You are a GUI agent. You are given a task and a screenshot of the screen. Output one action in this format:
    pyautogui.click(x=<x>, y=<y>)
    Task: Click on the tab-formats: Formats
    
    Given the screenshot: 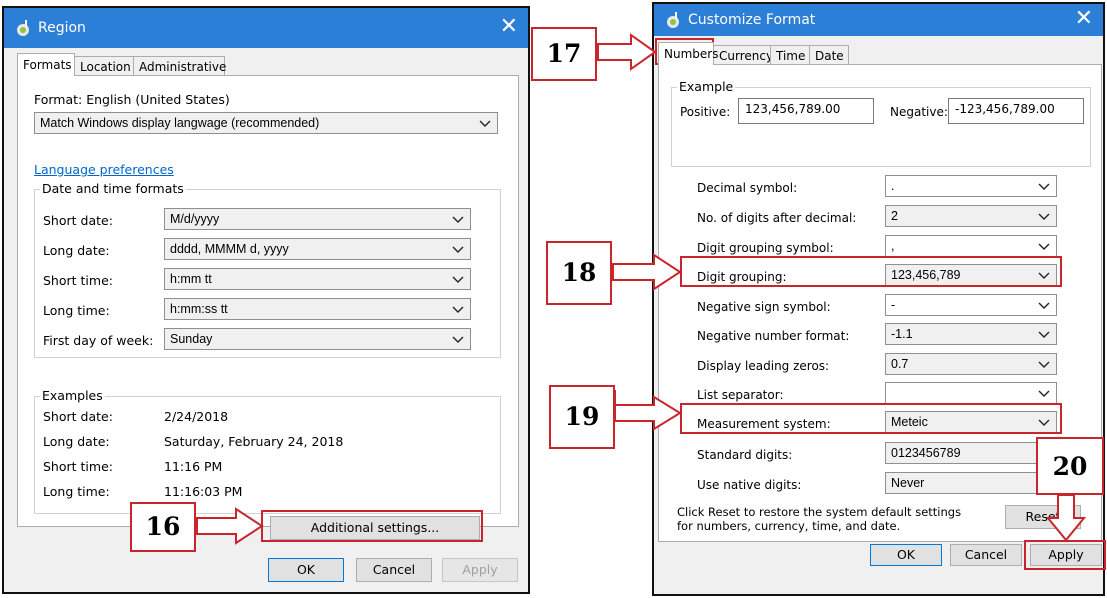 What is the action you would take?
    pyautogui.click(x=46, y=64)
    